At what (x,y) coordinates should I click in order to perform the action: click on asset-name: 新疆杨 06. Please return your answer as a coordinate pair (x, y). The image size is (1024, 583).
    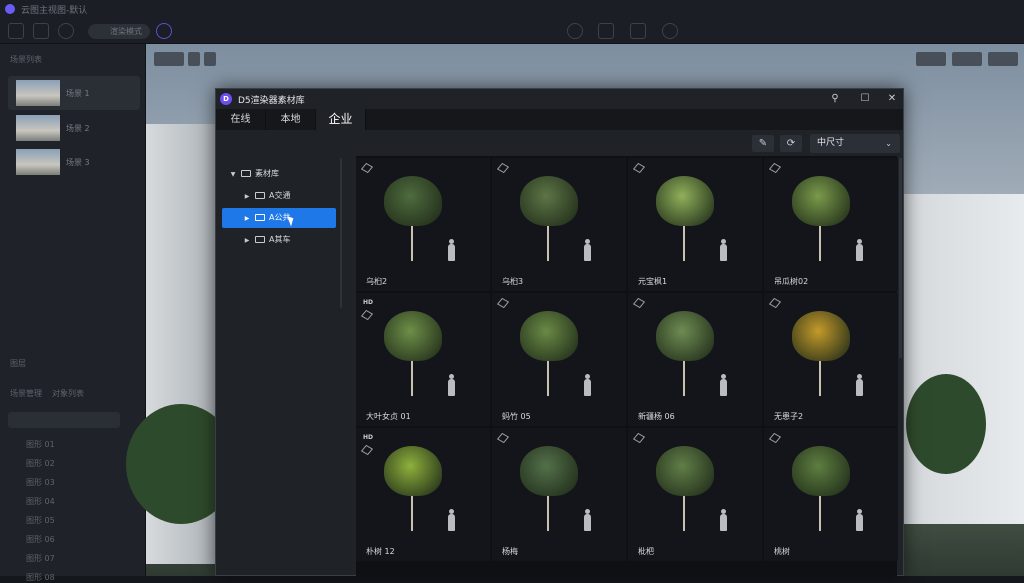
    Looking at the image, I should click on (656, 416).